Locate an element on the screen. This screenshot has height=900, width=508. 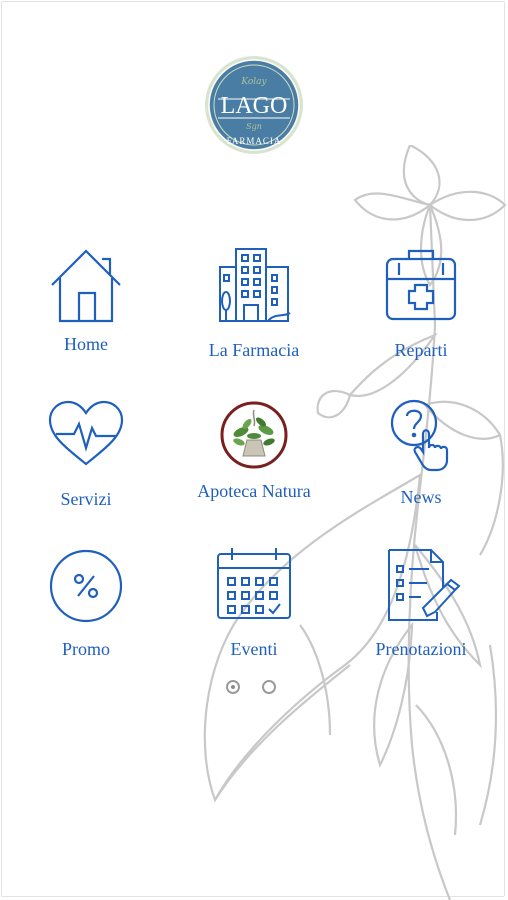
house-icon is located at coordinates (86, 286).